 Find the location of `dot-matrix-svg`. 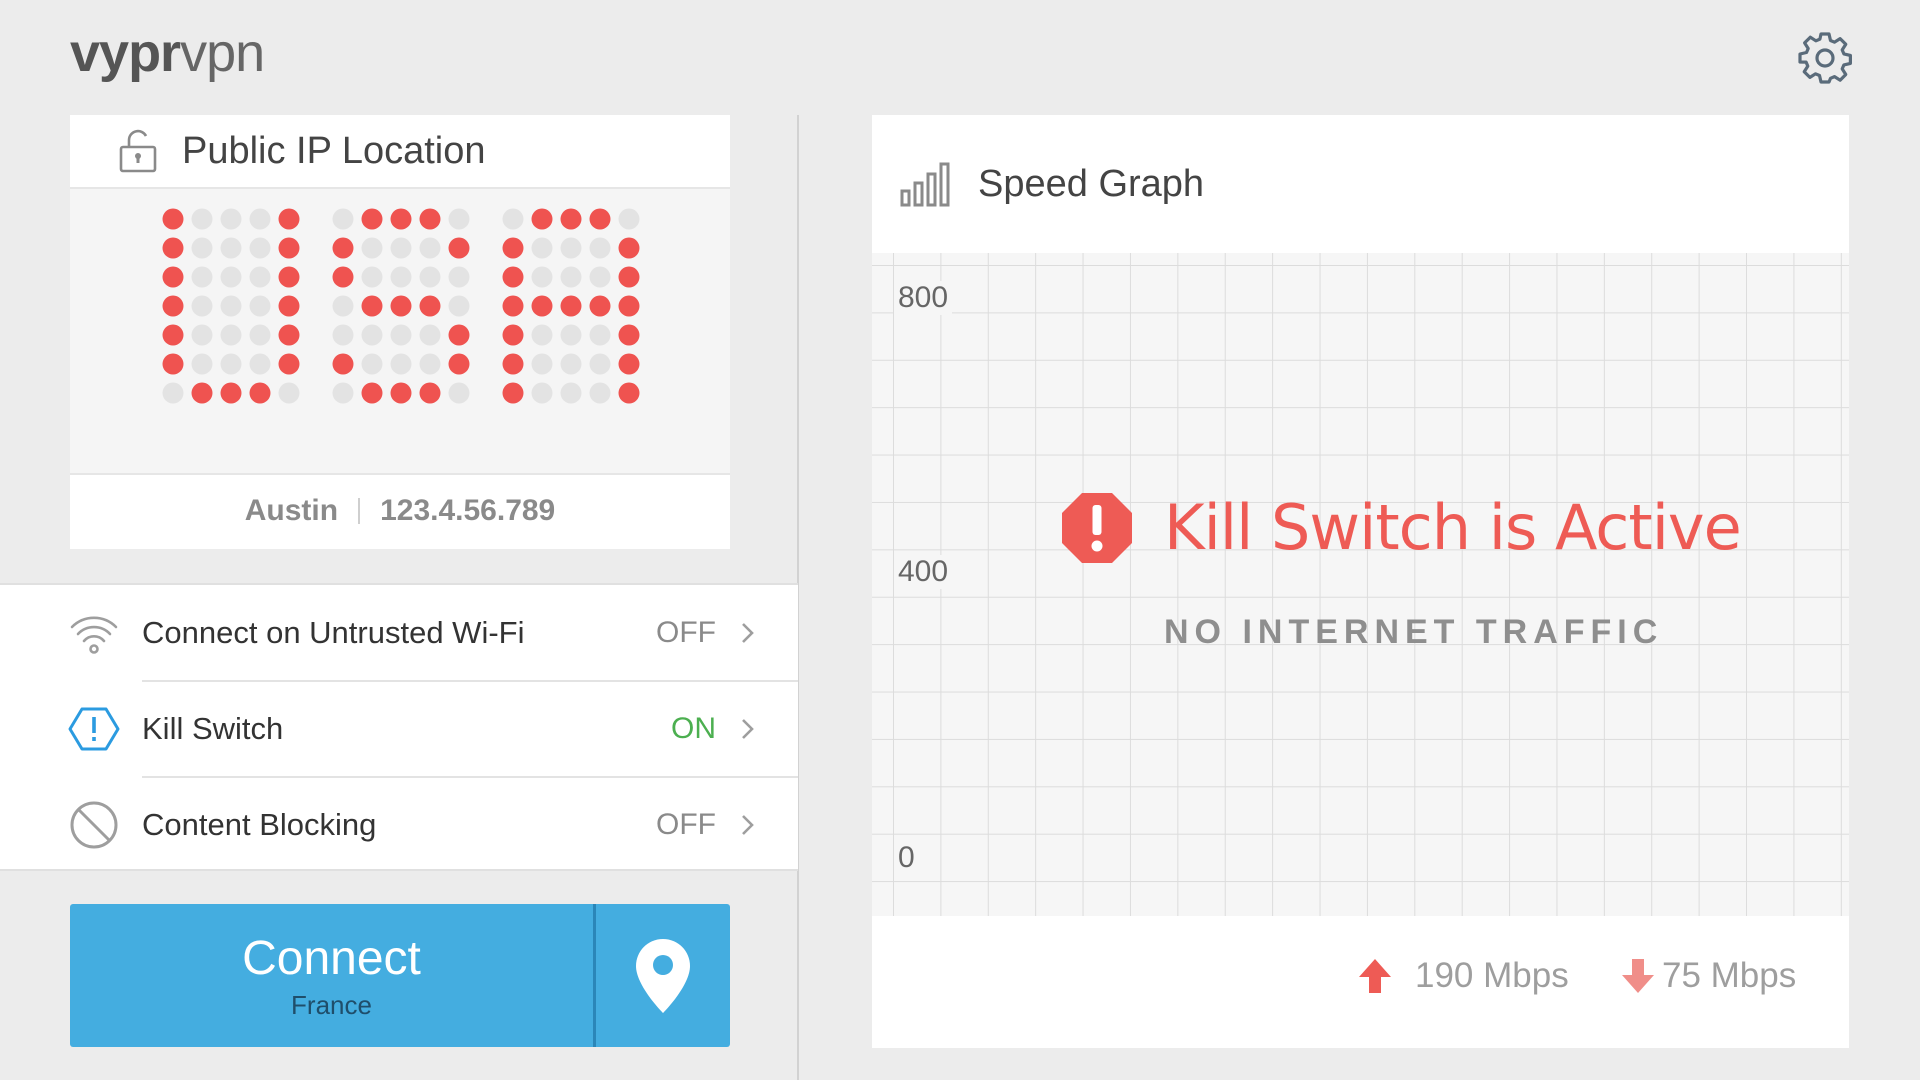

dot-matrix-svg is located at coordinates (401, 306).